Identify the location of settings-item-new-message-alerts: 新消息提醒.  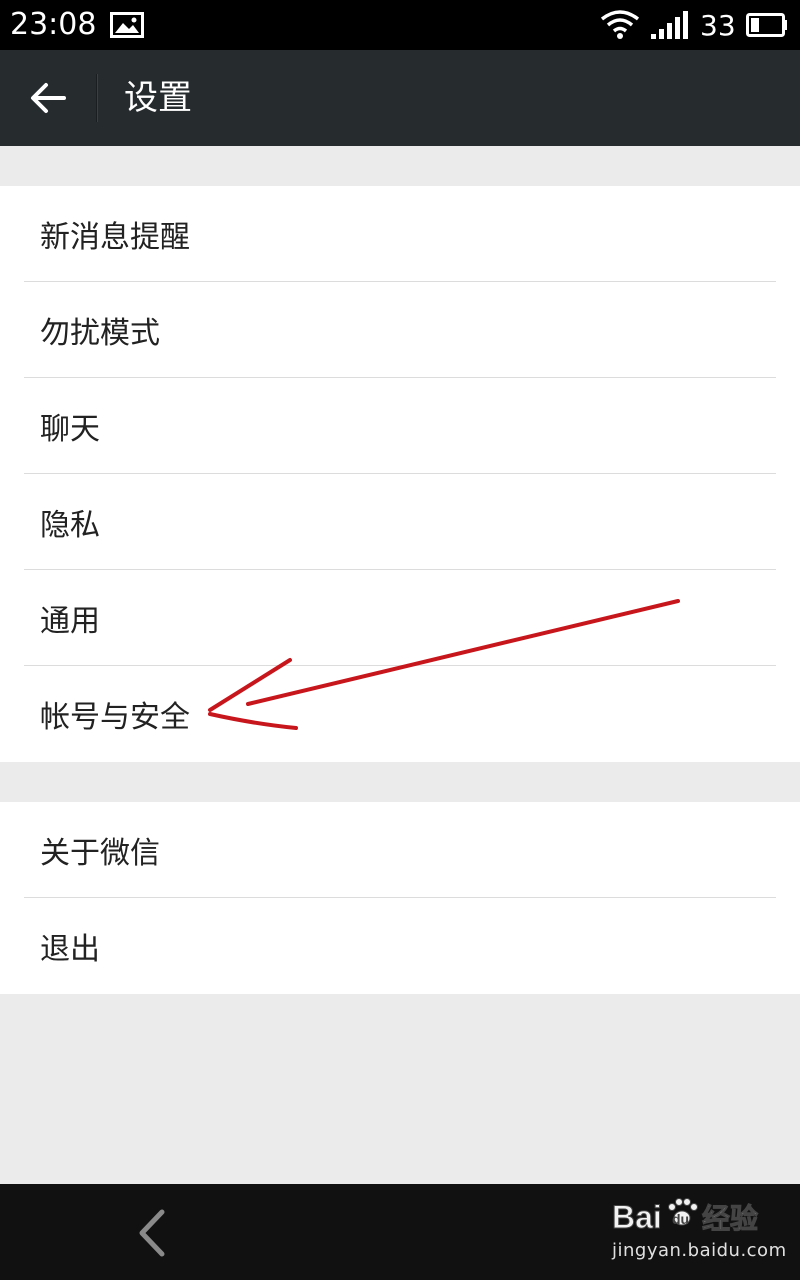
(400, 234).